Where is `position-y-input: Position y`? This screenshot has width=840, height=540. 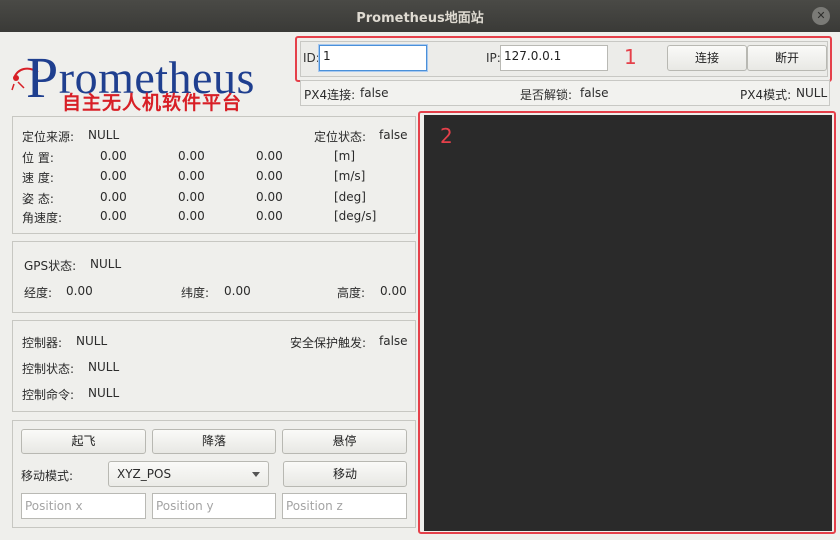
position-y-input: Position y is located at coordinates (214, 506).